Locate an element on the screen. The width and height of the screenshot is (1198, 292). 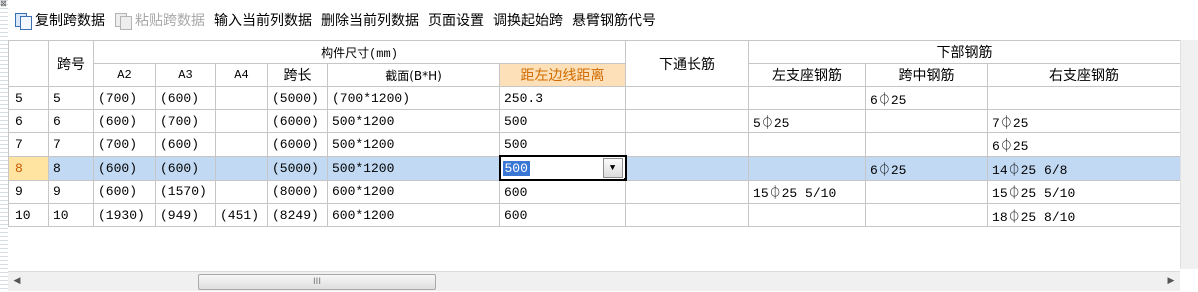
page-setup-button: 页面设置 is located at coordinates (456, 20).